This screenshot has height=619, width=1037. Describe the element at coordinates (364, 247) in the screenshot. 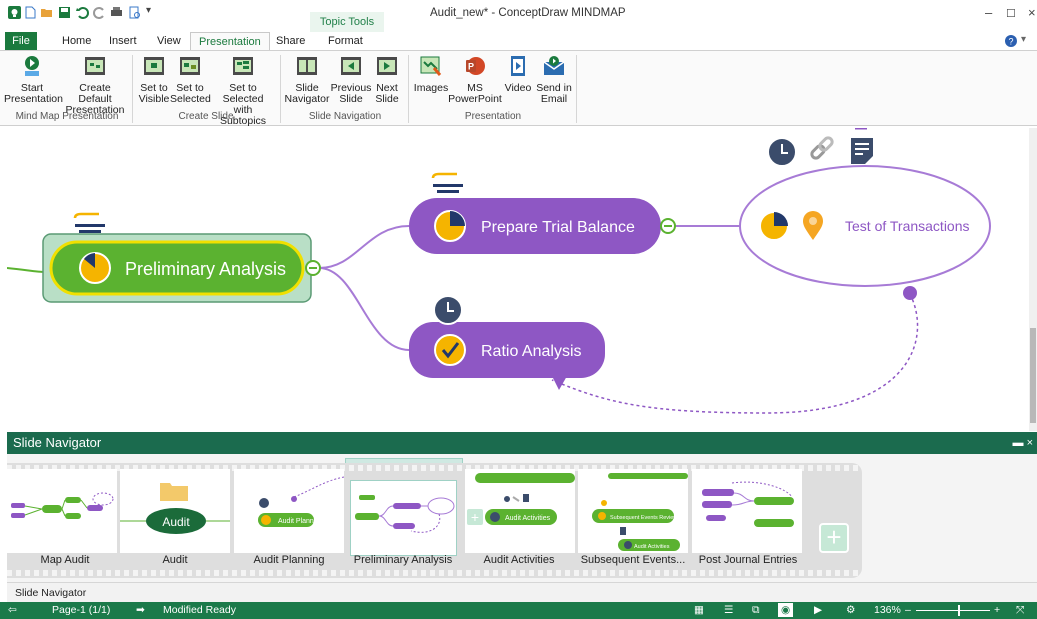

I see `connector-line` at that location.